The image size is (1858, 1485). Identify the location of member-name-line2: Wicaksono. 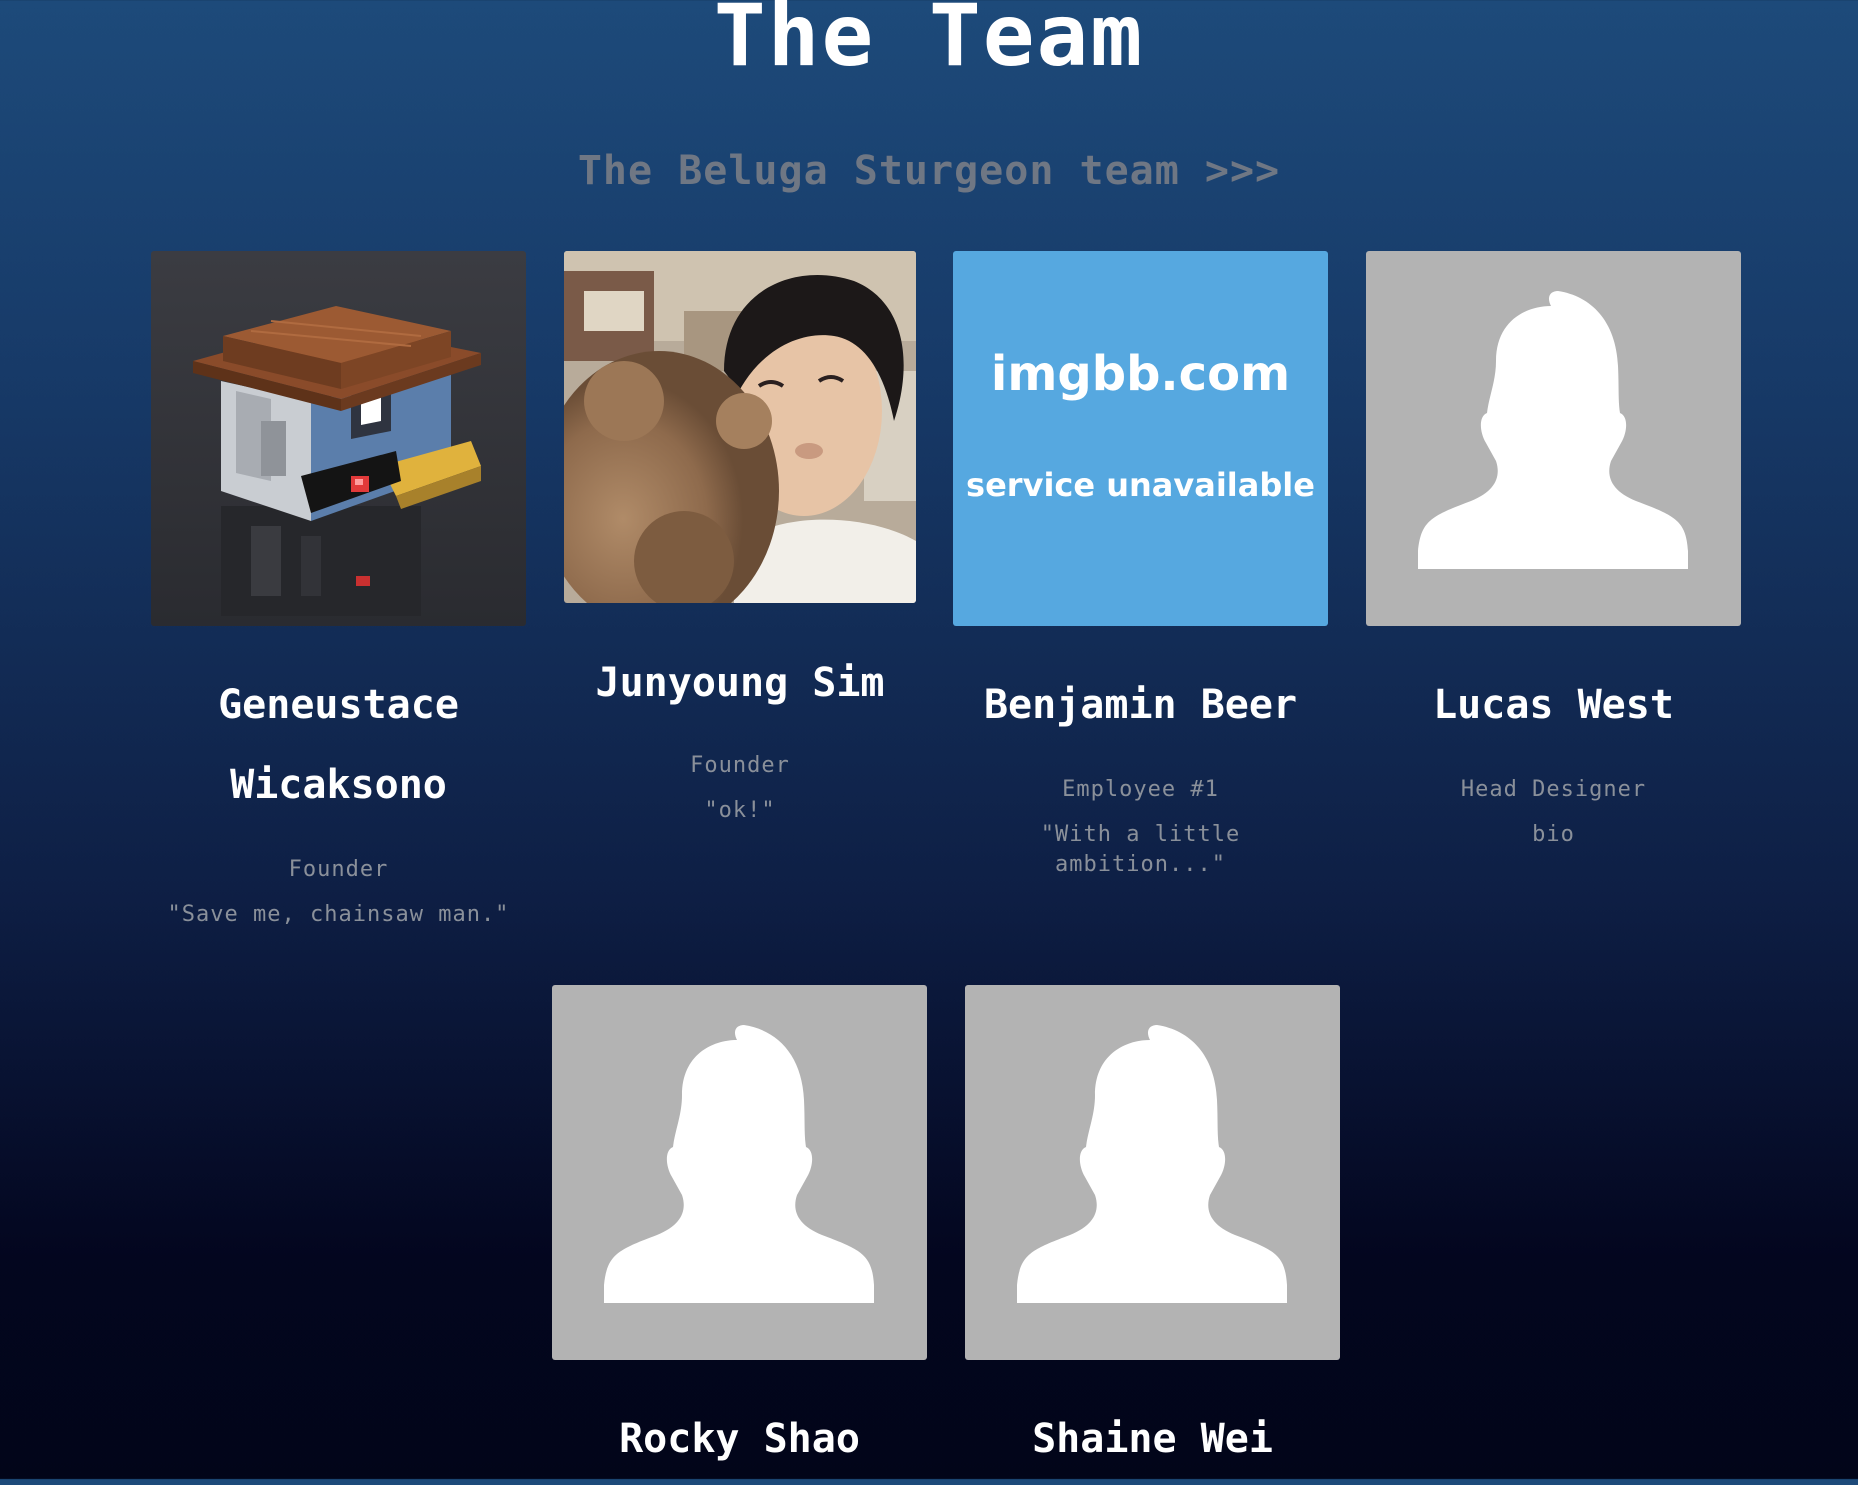
(338, 785).